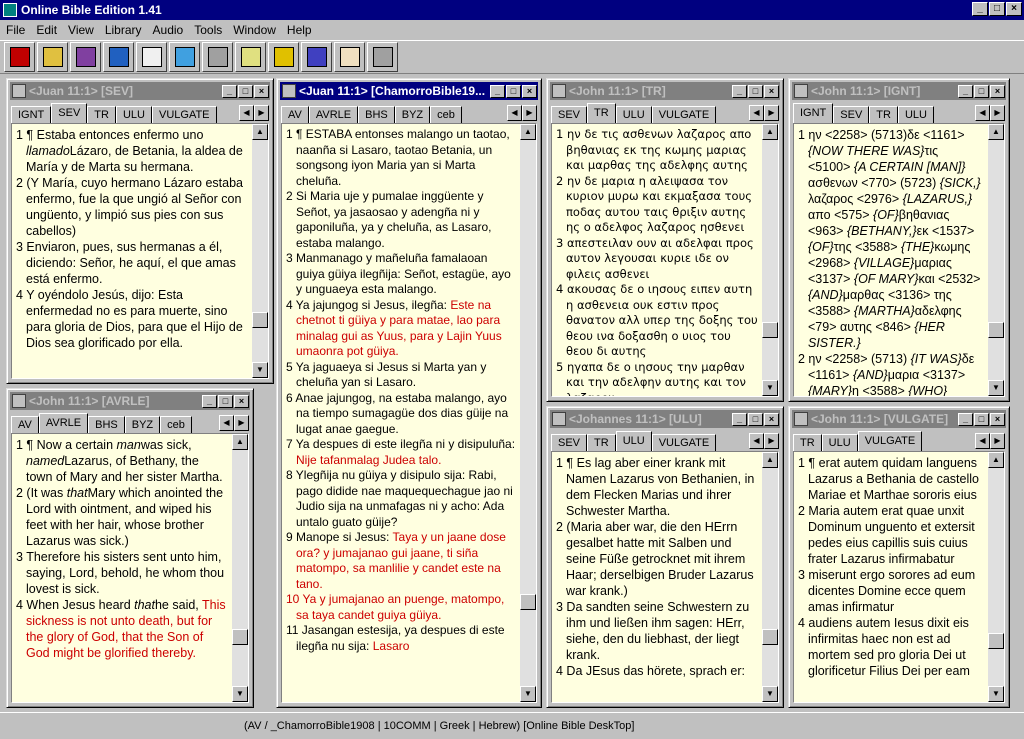  Describe the element at coordinates (980, 9) in the screenshot. I see `minimize-button: _` at that location.